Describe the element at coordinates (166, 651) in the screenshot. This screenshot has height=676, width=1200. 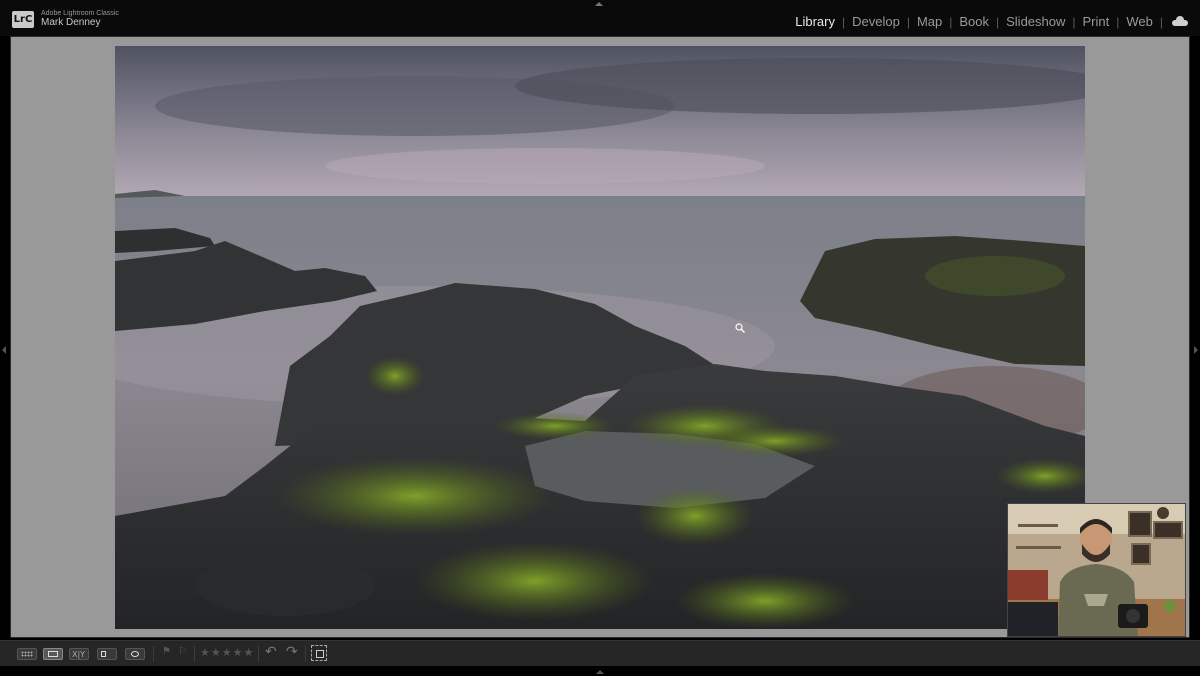
I see `flag-pick-icon: ⚑` at that location.